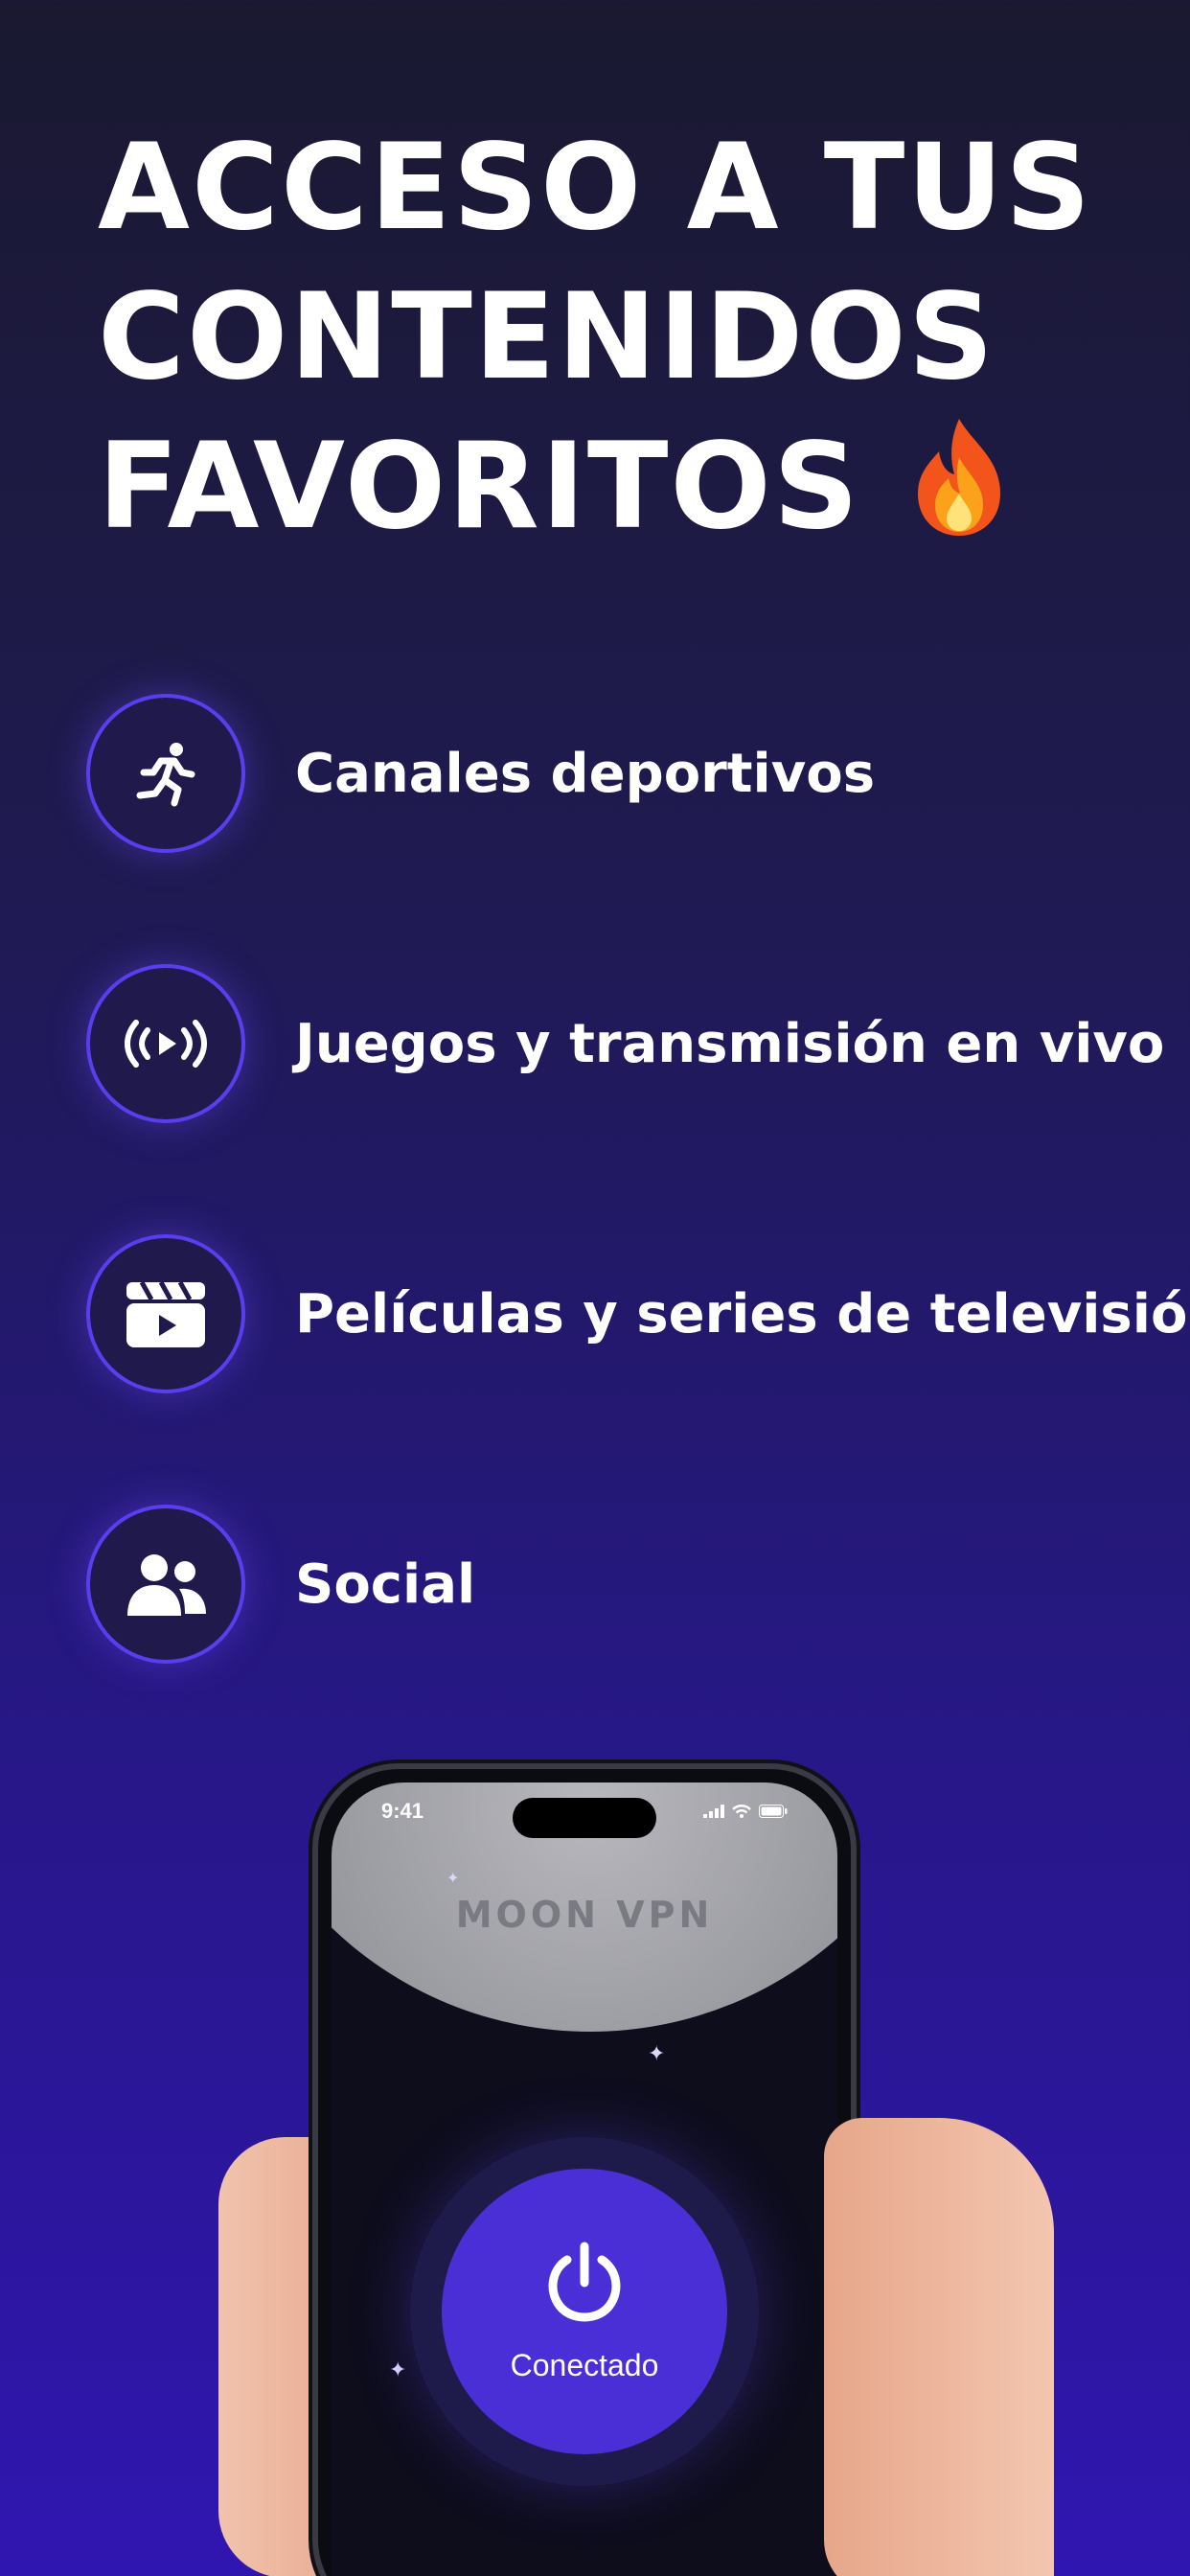 This screenshot has width=1190, height=2576. I want to click on feature-label: Social, so click(386, 1584).